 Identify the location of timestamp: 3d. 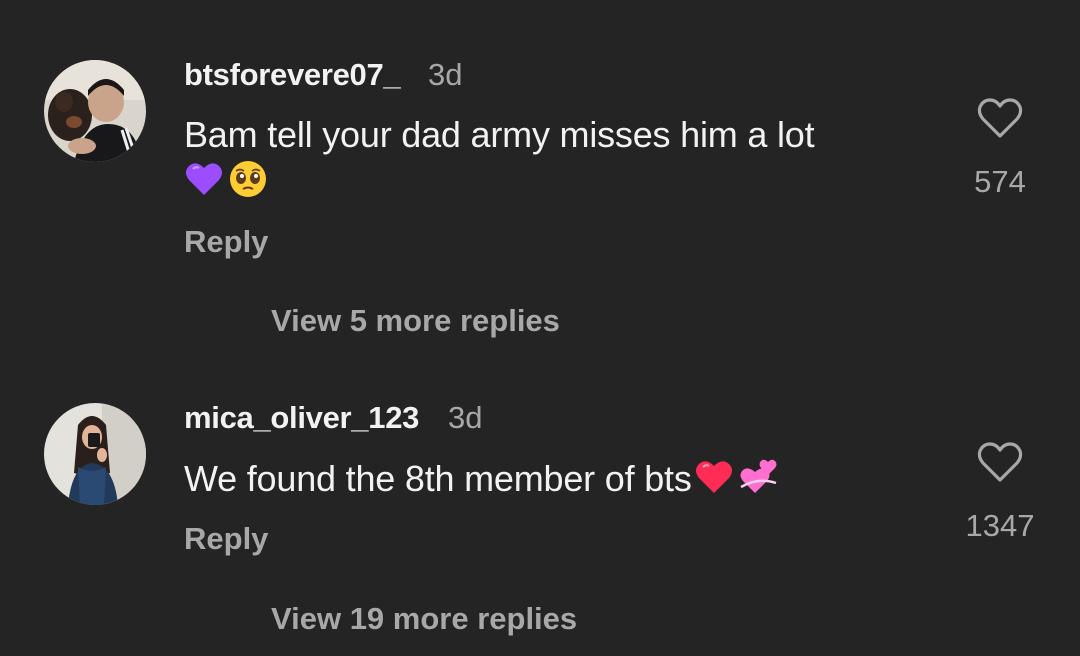
(465, 417).